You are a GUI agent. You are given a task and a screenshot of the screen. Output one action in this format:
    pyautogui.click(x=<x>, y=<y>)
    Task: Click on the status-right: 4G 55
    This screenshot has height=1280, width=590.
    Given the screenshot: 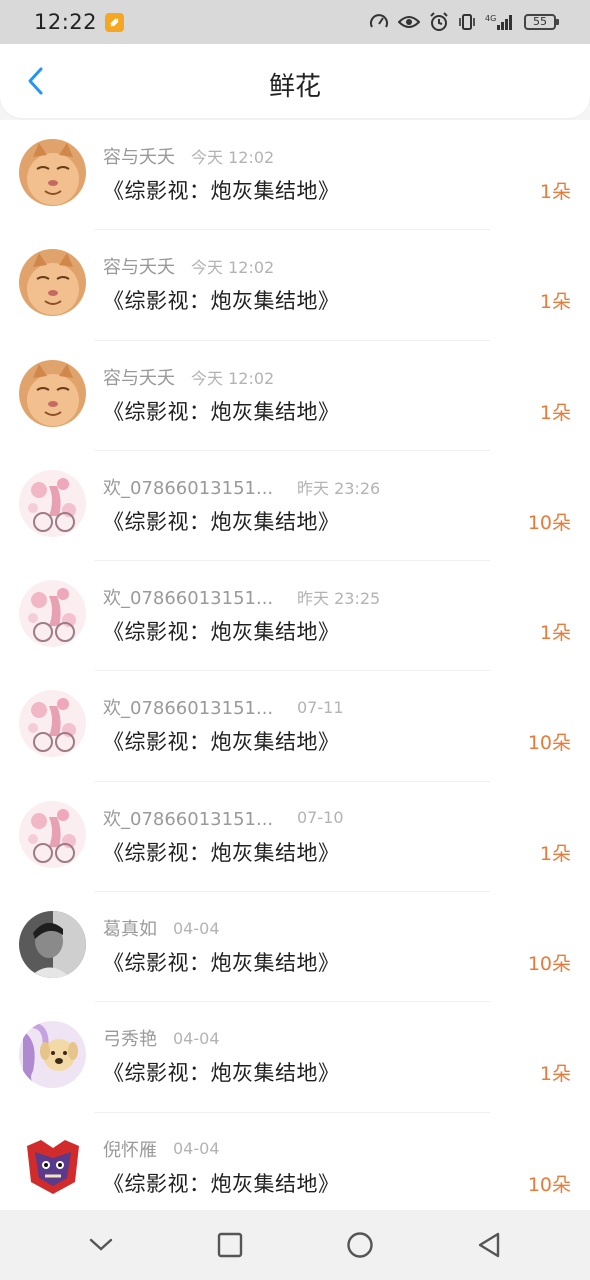 What is the action you would take?
    pyautogui.click(x=464, y=22)
    